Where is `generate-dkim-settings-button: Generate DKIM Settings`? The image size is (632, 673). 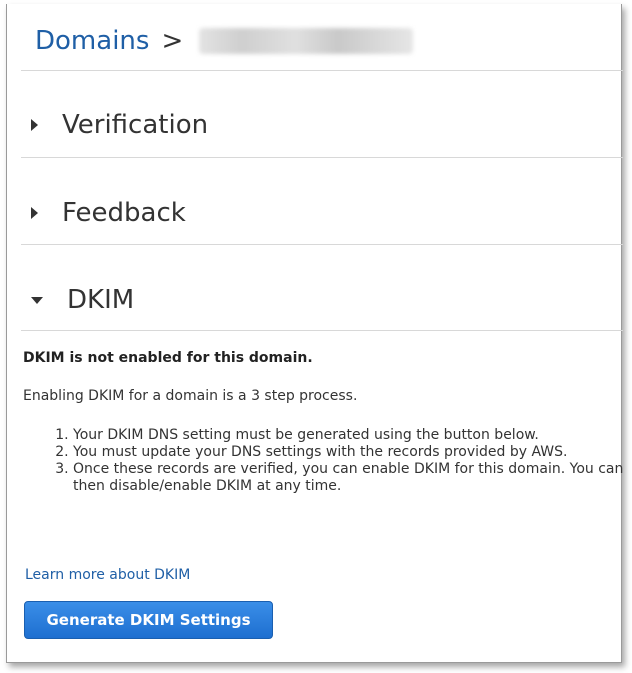 generate-dkim-settings-button: Generate DKIM Settings is located at coordinates (148, 620).